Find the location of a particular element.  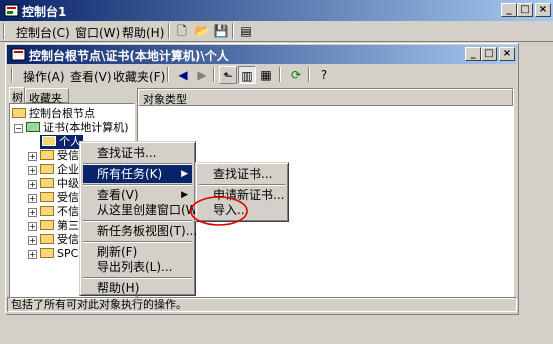

new-document-icon: 🗋 is located at coordinates (182, 31).